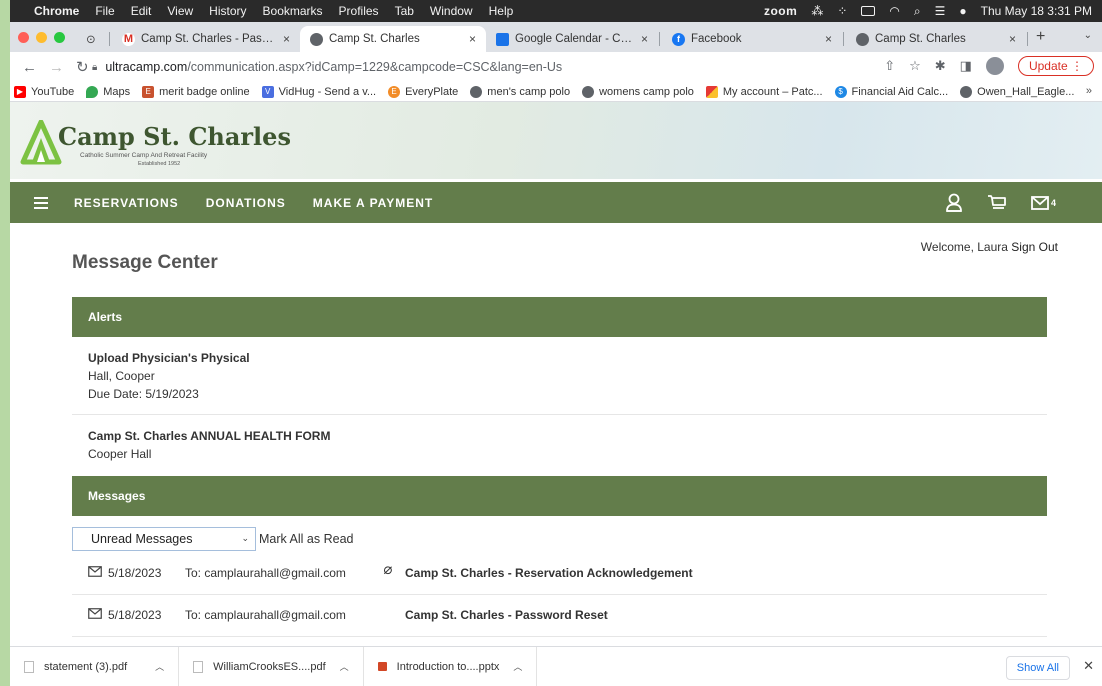 The image size is (1102, 686). I want to click on mark-all-read-link: Mark All as Read, so click(306, 539).